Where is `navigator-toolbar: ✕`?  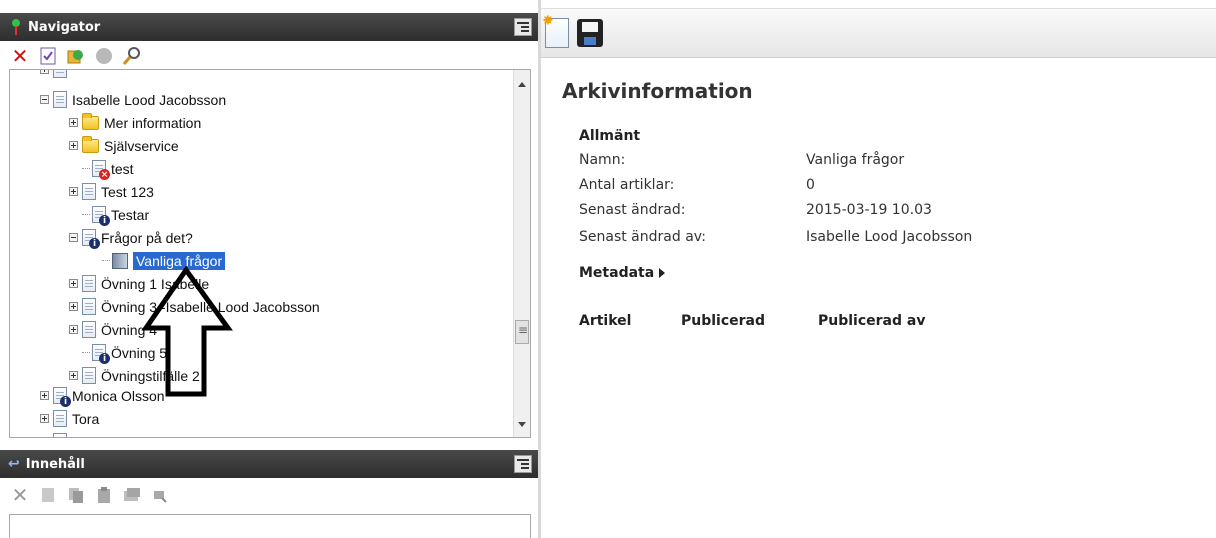 navigator-toolbar: ✕ is located at coordinates (270, 56).